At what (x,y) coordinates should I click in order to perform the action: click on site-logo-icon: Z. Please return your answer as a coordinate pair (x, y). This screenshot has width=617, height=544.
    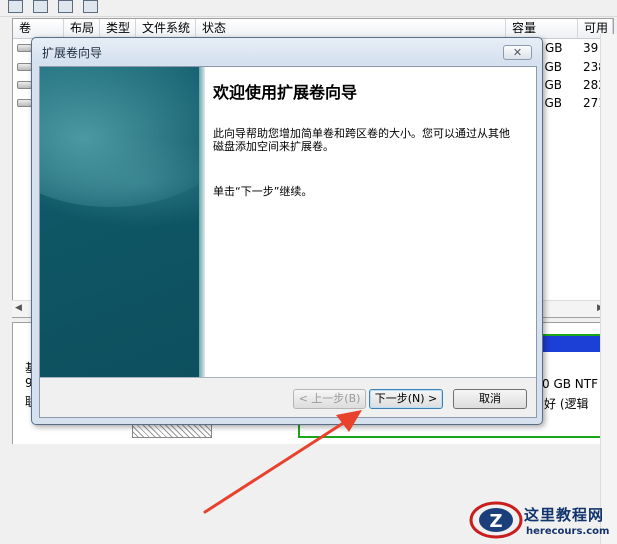
    Looking at the image, I should click on (496, 520).